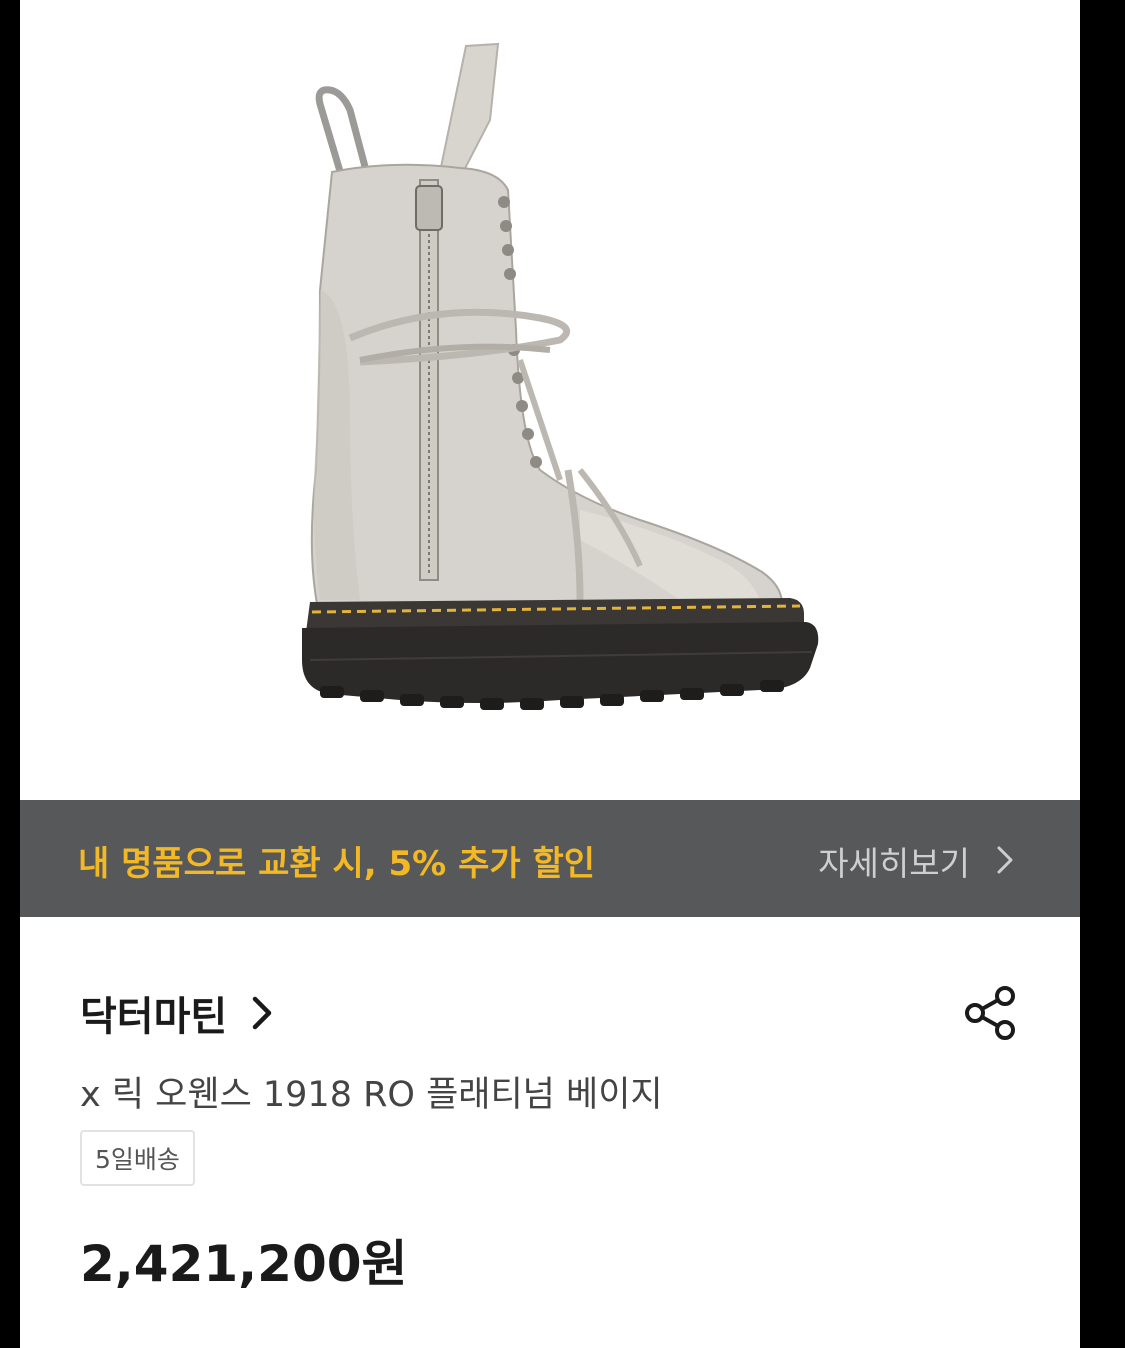 The height and width of the screenshot is (1348, 1125). Describe the element at coordinates (154, 1017) in the screenshot. I see `brand-name: 닥터마틴` at that location.